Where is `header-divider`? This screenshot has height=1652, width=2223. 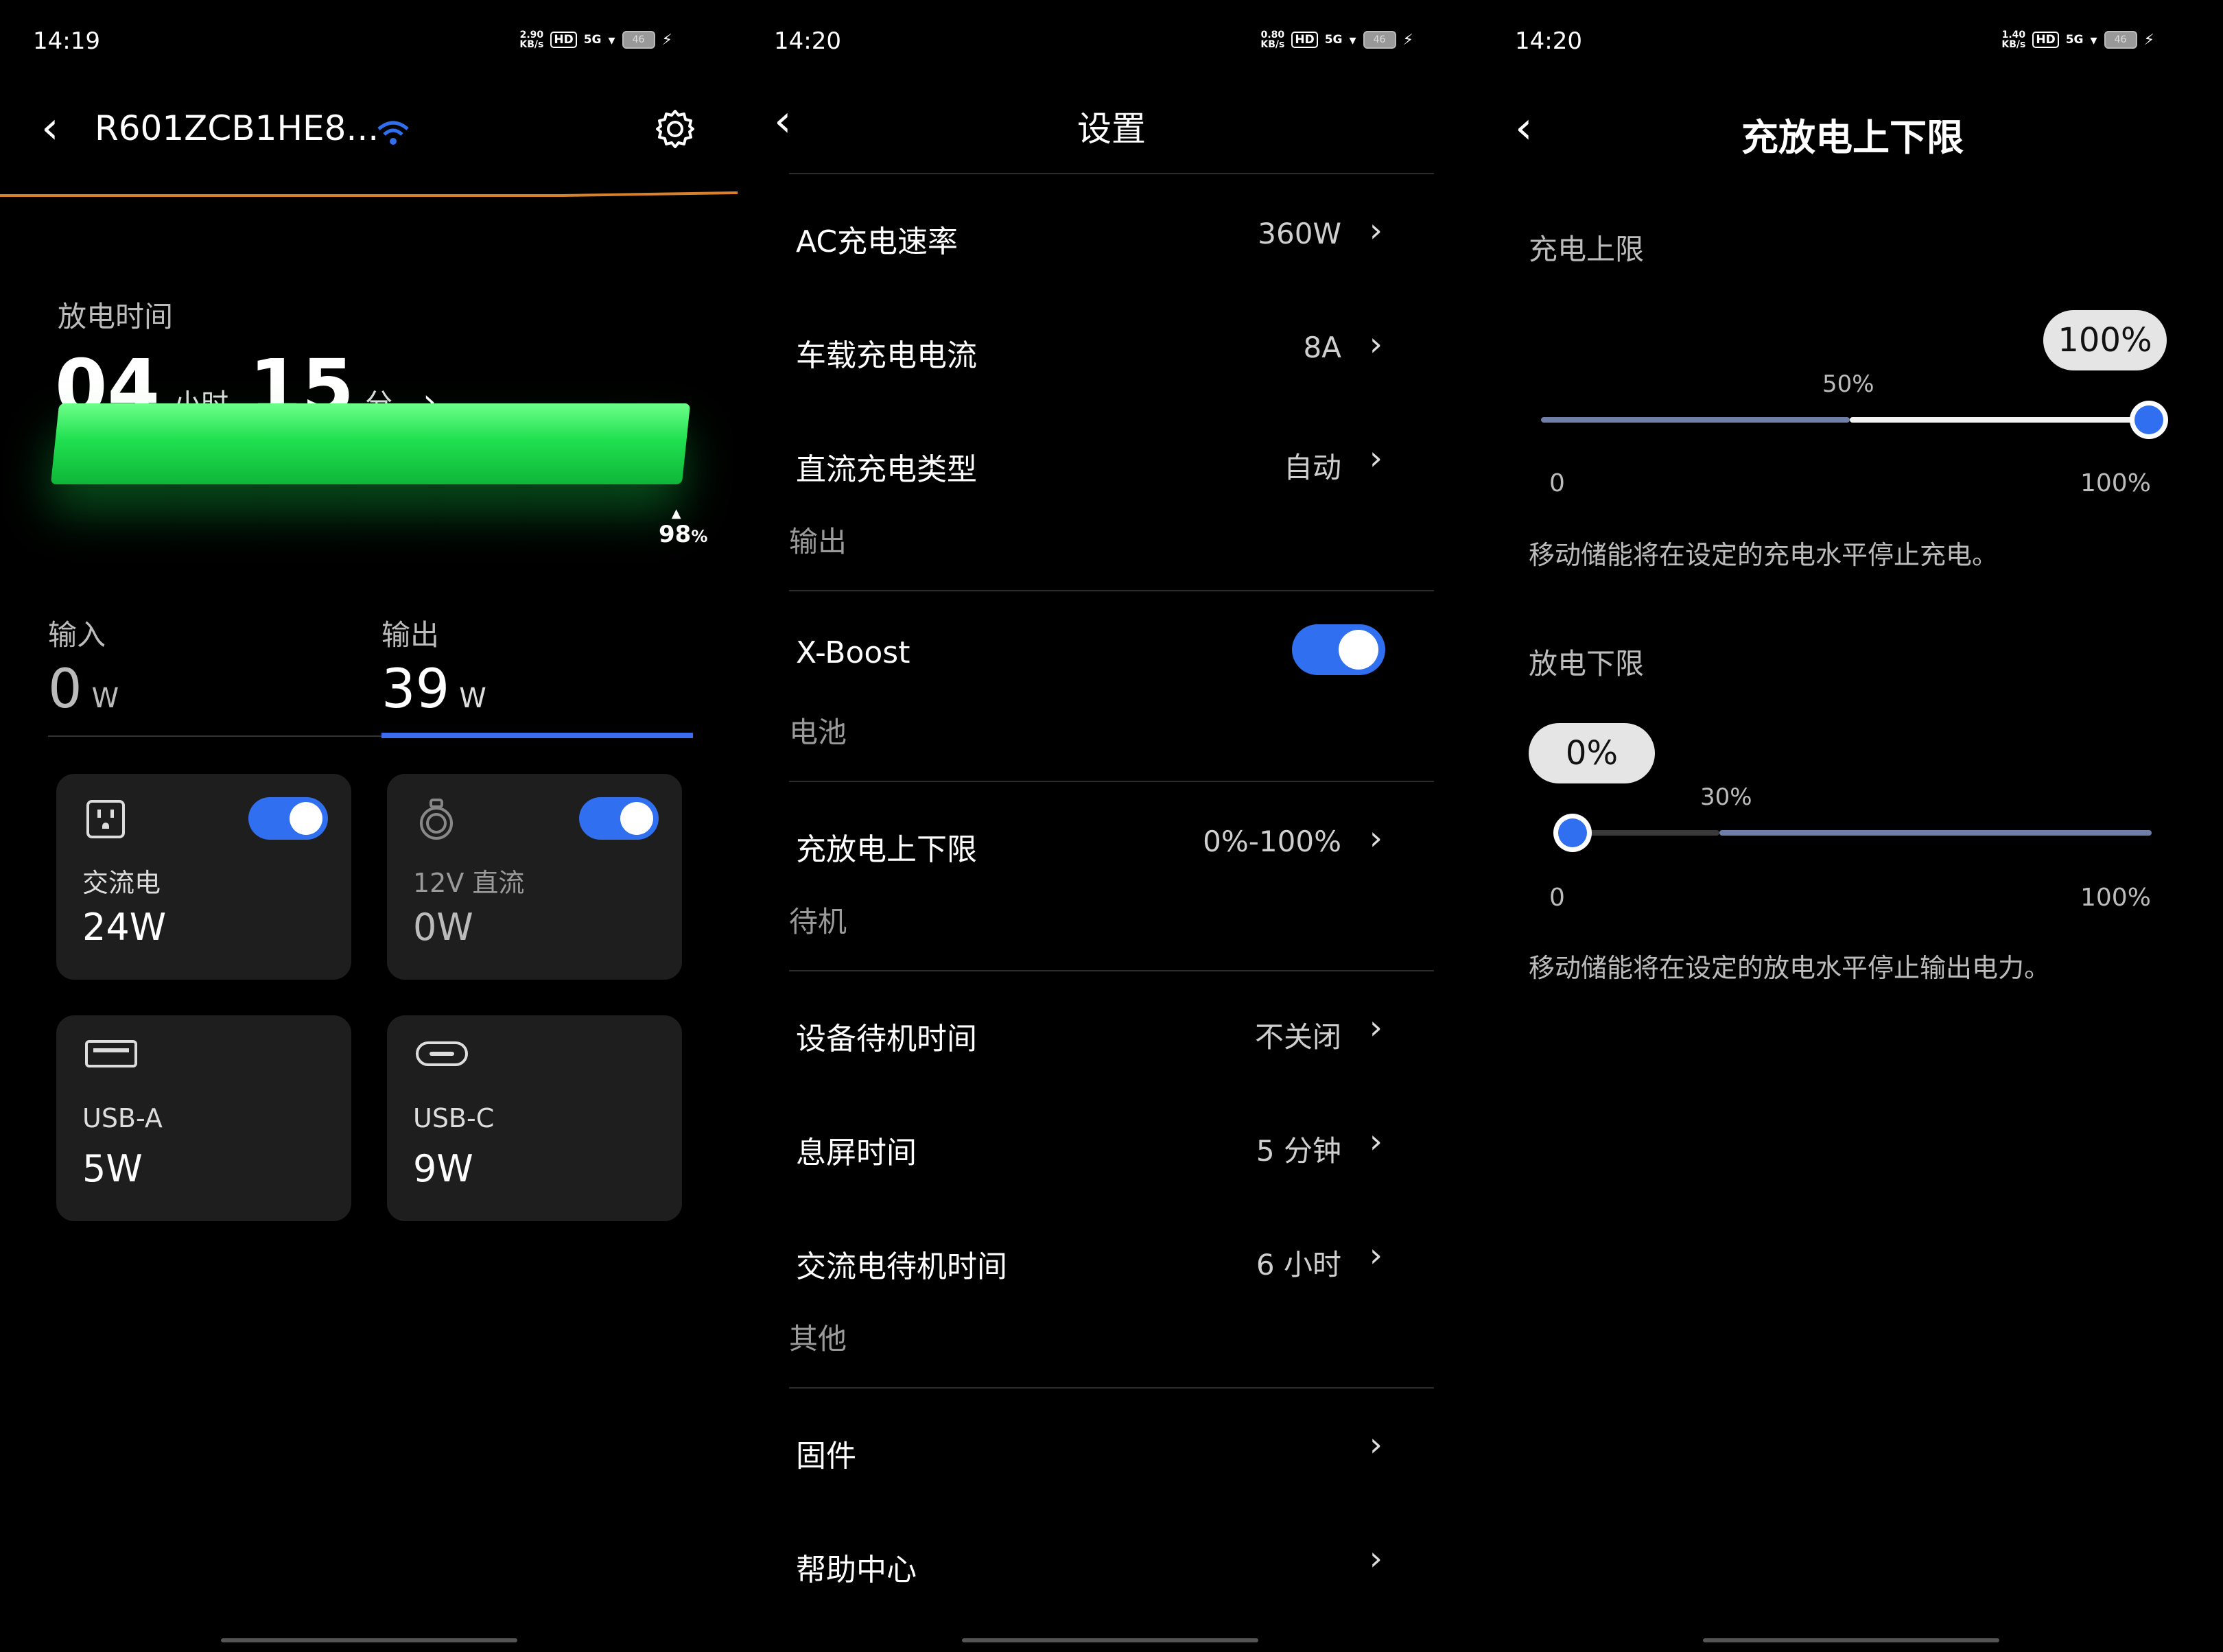 header-divider is located at coordinates (1111, 173).